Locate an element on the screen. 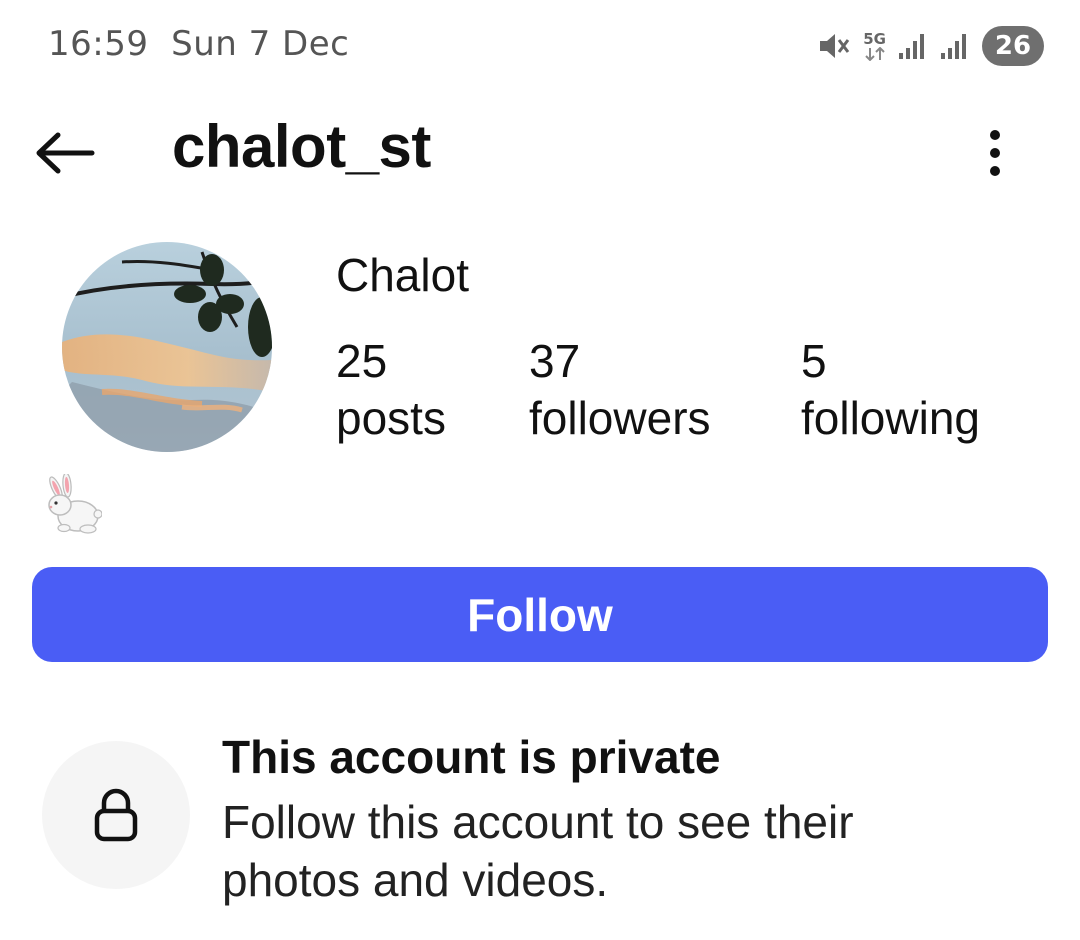 The width and height of the screenshot is (1080, 940). status-date: Sun 7 Dec is located at coordinates (260, 44).